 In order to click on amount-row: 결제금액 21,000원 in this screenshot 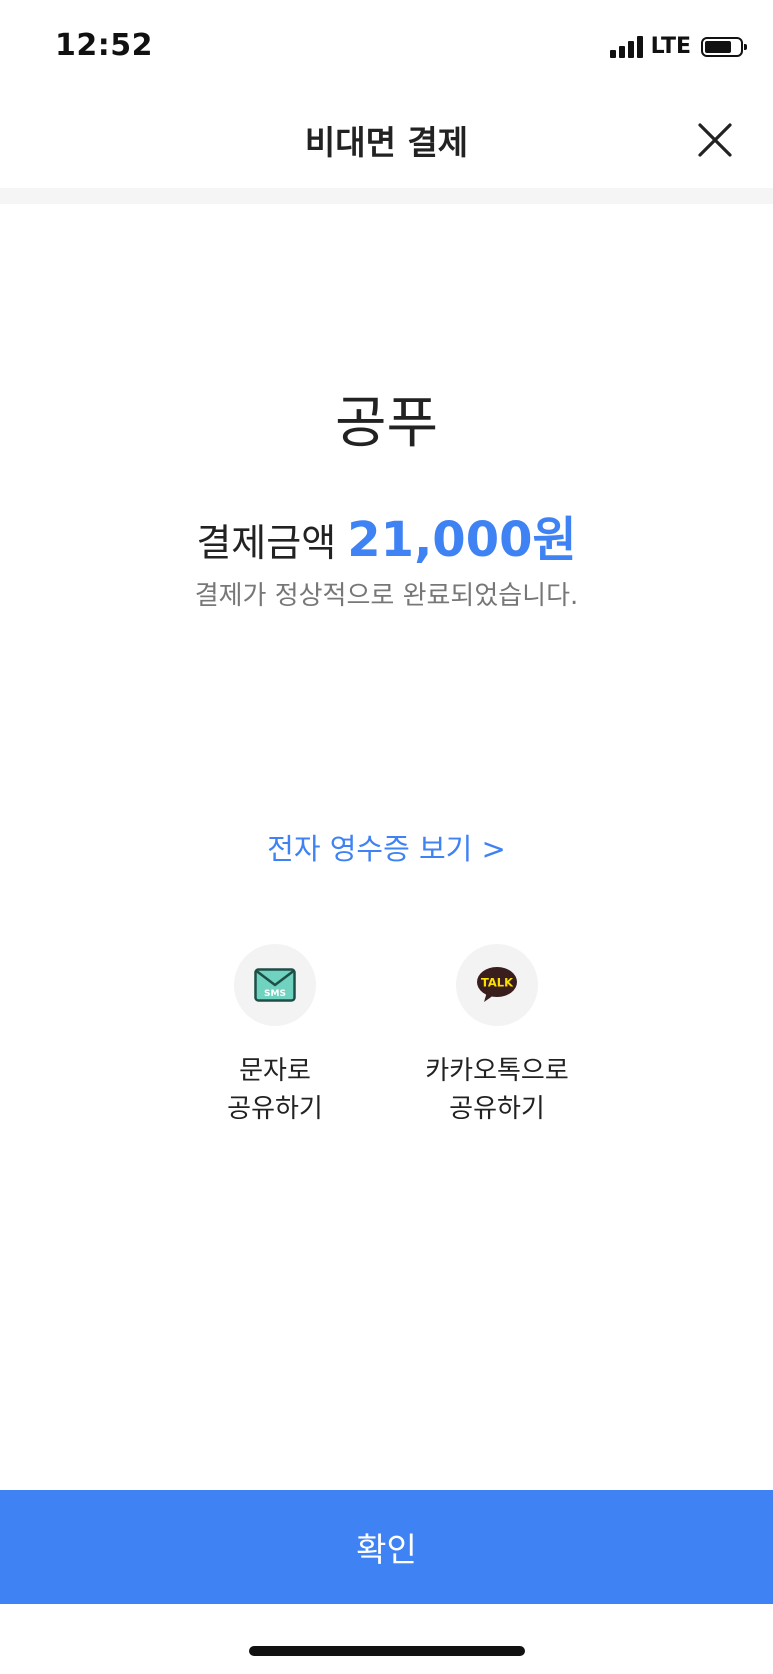, I will do `click(386, 535)`.